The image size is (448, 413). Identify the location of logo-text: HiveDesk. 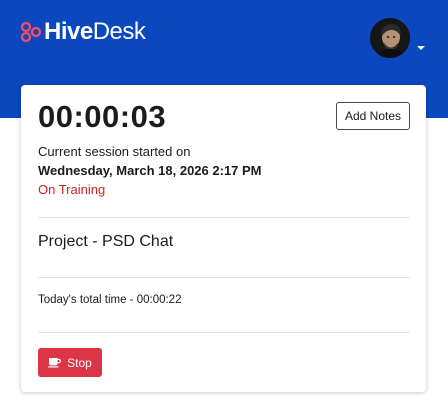
(95, 32).